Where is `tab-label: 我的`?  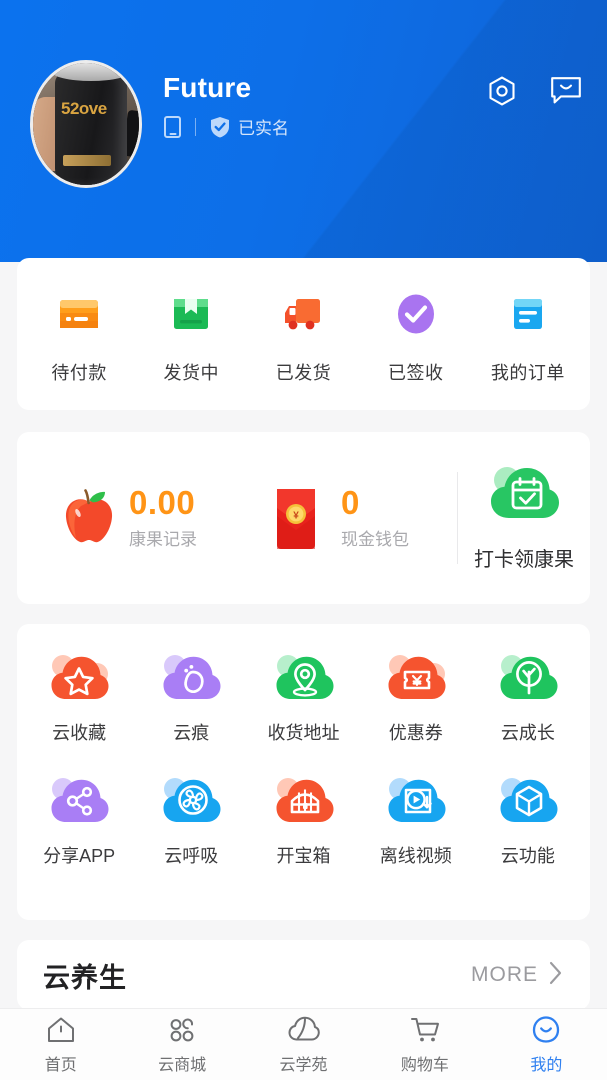
tab-label: 我的 is located at coordinates (546, 1065).